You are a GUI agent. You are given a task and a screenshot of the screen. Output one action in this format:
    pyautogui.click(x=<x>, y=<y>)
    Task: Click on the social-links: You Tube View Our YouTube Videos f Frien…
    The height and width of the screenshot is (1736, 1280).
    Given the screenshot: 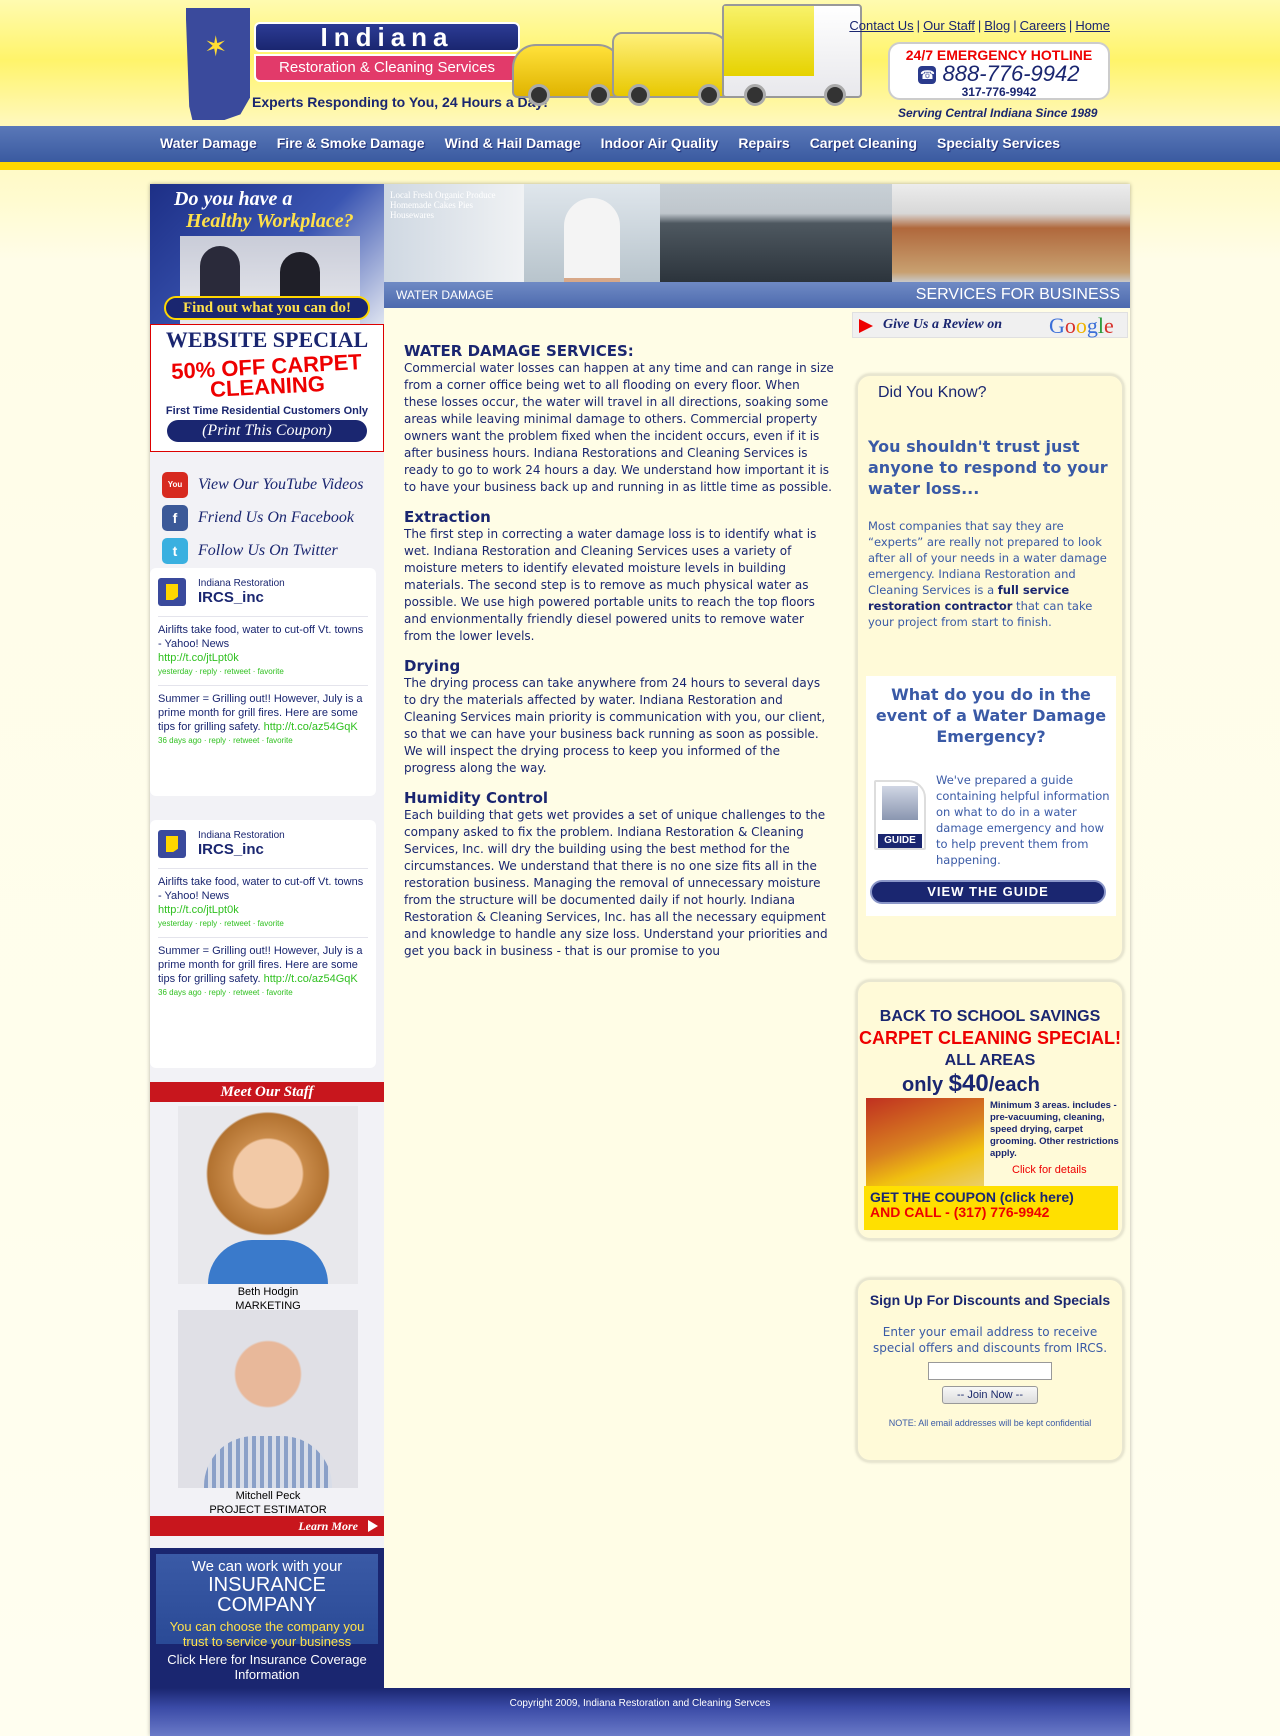 What is the action you would take?
    pyautogui.click(x=267, y=517)
    